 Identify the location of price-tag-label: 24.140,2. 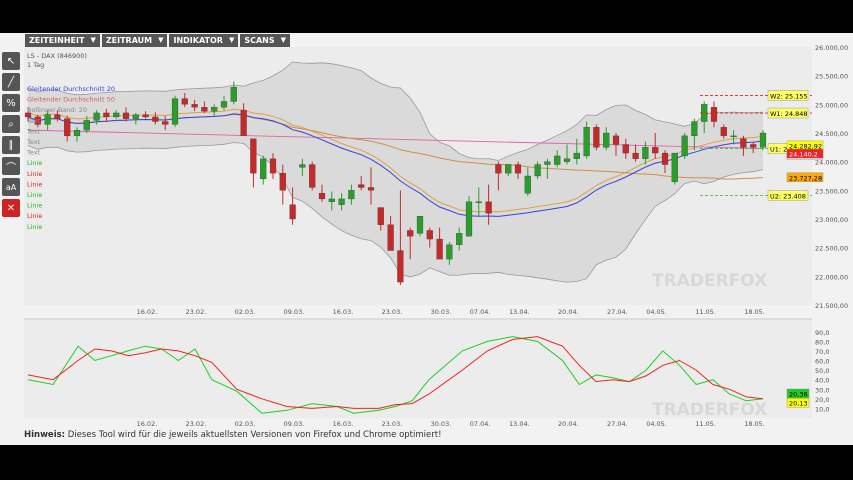
(803, 155).